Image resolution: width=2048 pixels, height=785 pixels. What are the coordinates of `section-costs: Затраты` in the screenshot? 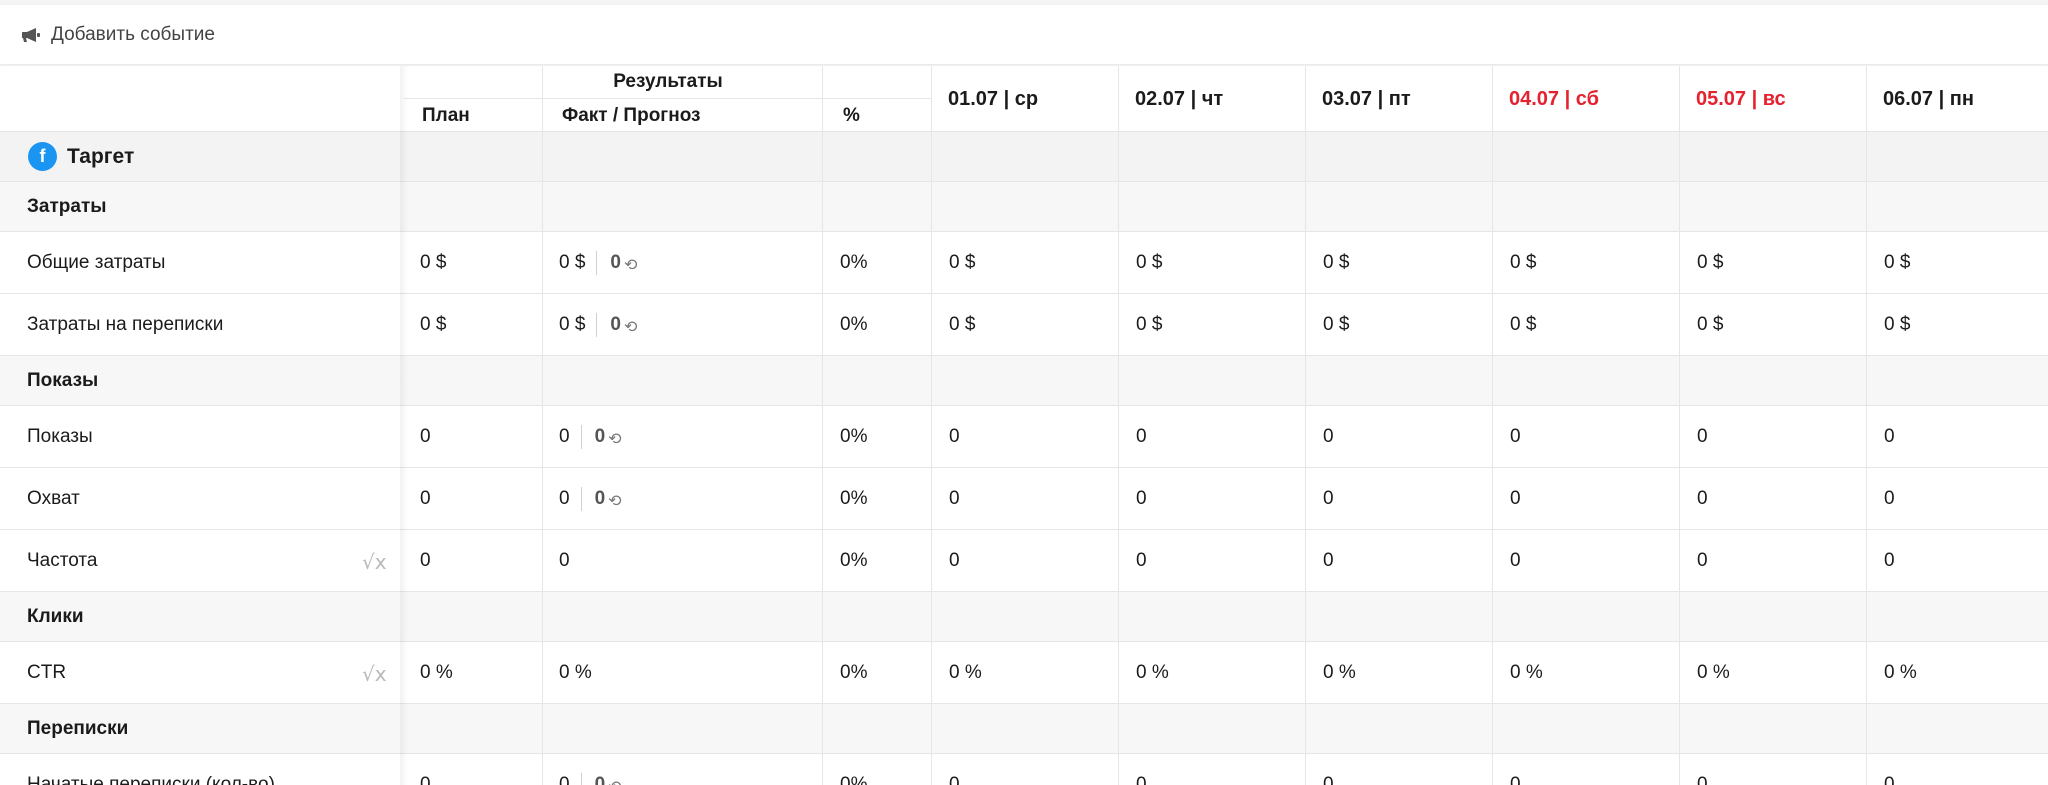 It's located at (1024, 207).